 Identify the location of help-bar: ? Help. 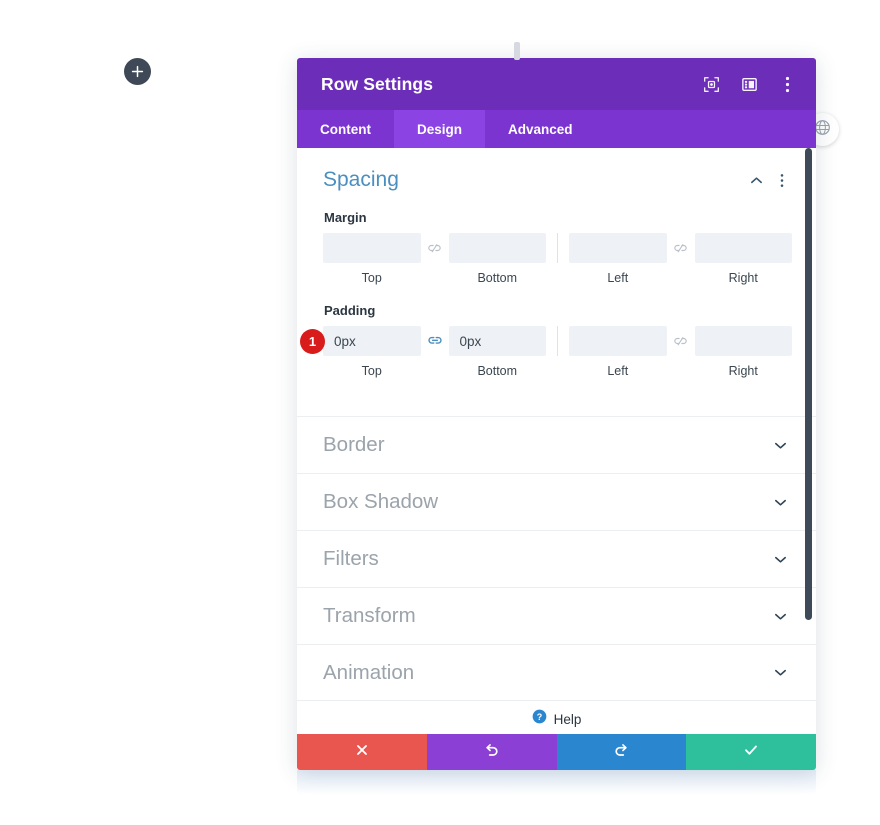
(556, 719).